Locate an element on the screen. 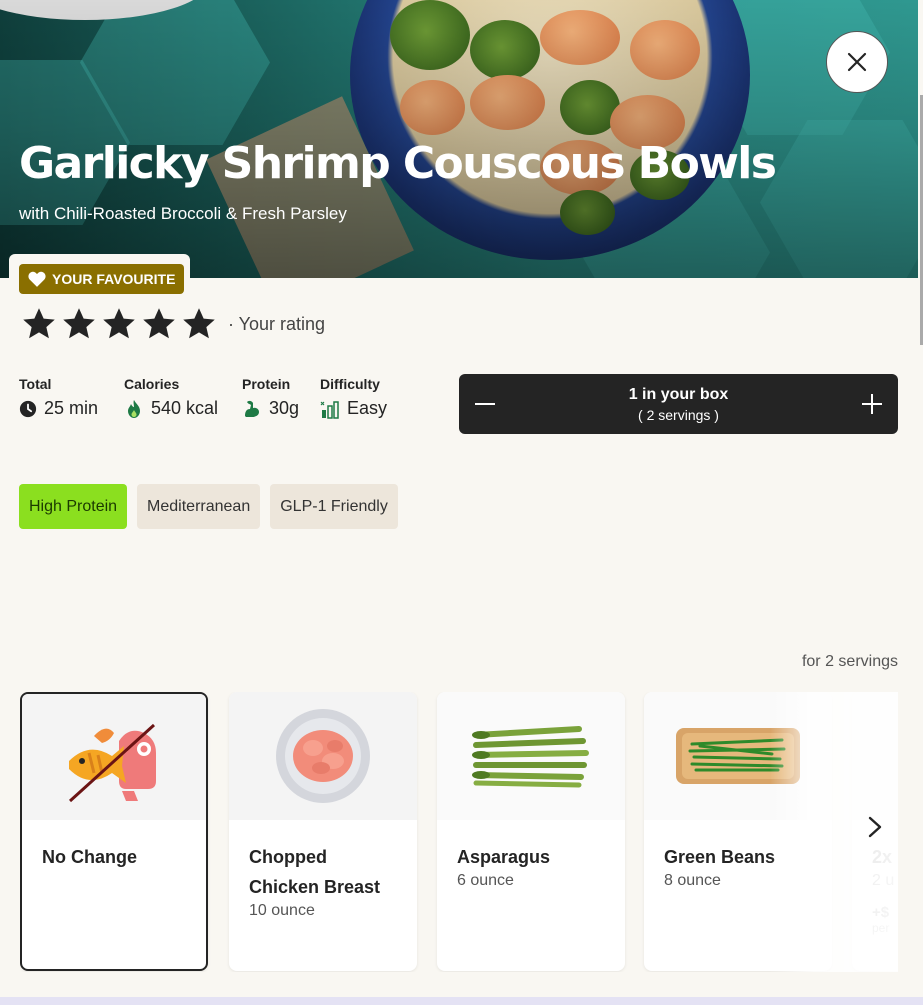 This screenshot has height=1005, width=923. favourite-badge: YOUR FAVOURITE is located at coordinates (102, 279).